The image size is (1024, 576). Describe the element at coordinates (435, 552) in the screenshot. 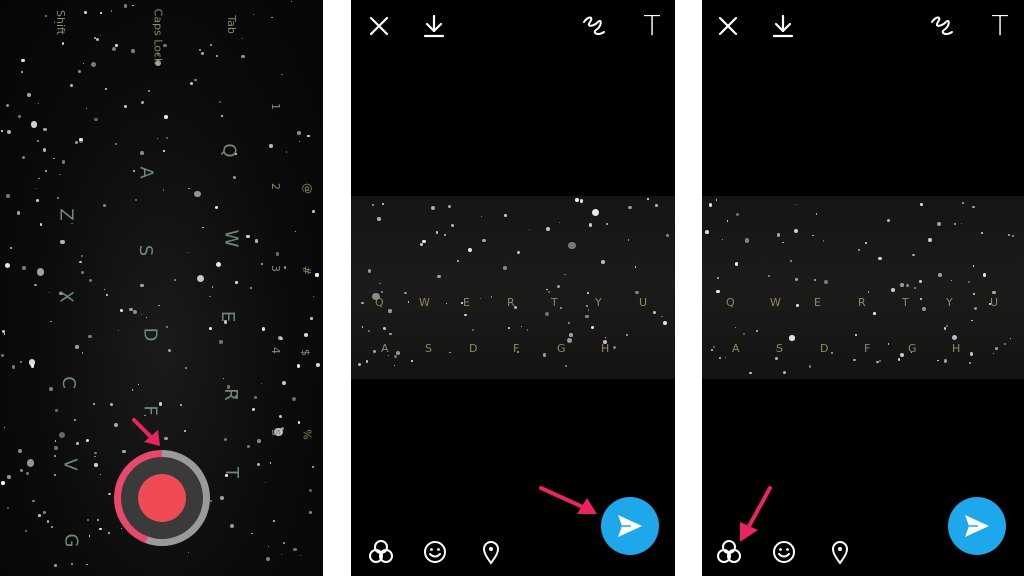

I see `smiley-icon` at that location.